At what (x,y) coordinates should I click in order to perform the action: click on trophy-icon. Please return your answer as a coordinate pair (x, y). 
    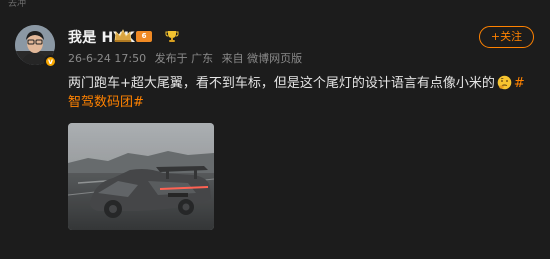
    Looking at the image, I should click on (172, 36).